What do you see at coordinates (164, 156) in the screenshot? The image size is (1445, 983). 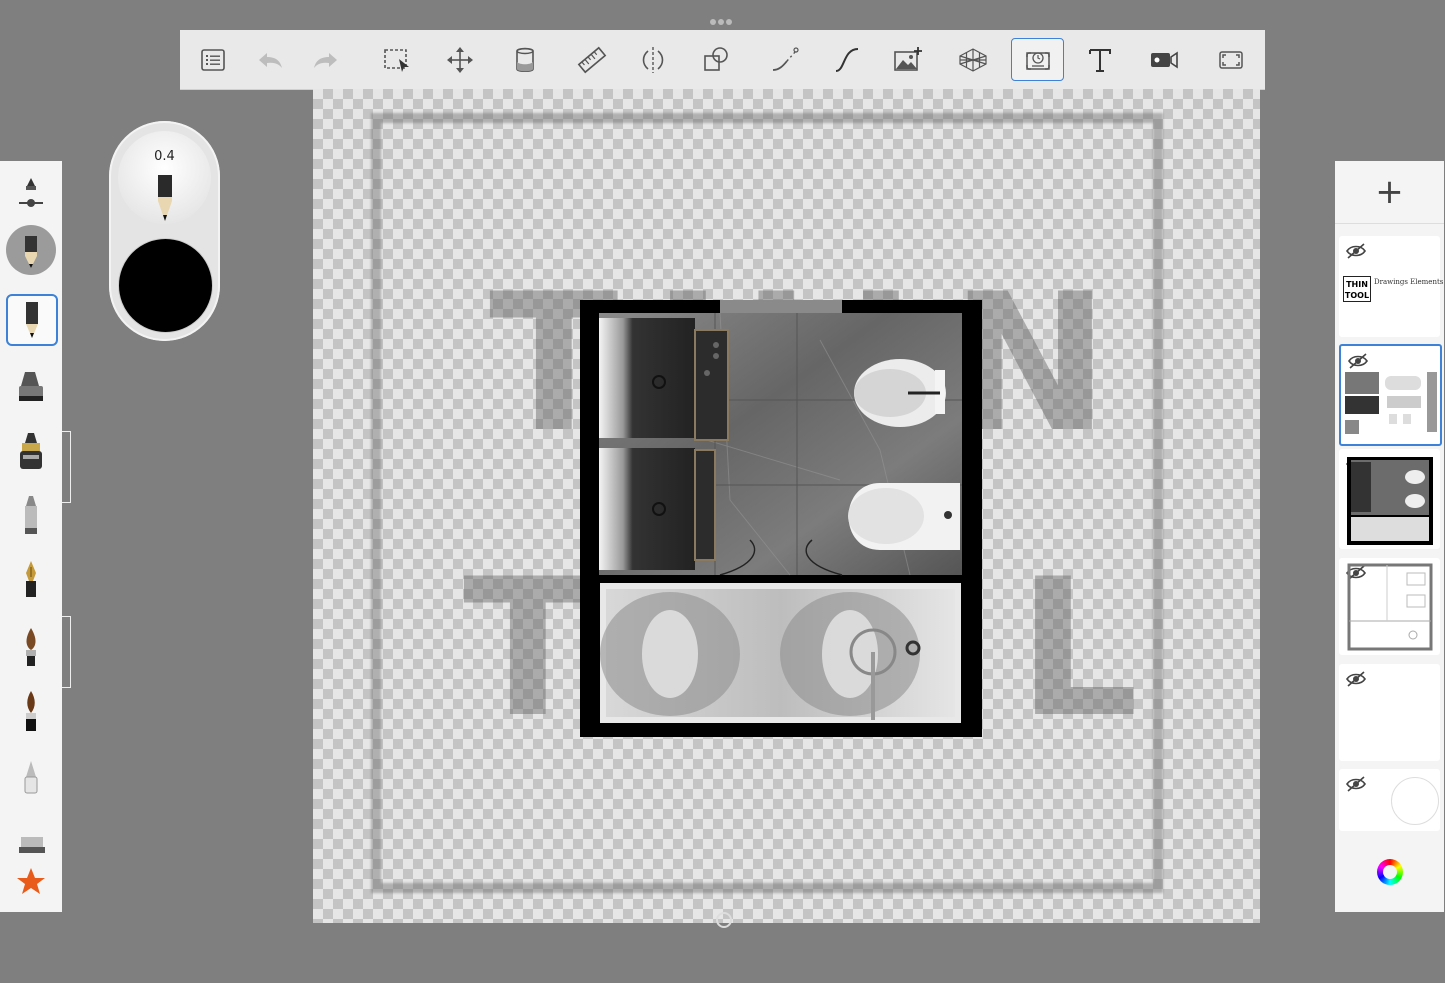 I see `brush-size-value: 0.4` at bounding box center [164, 156].